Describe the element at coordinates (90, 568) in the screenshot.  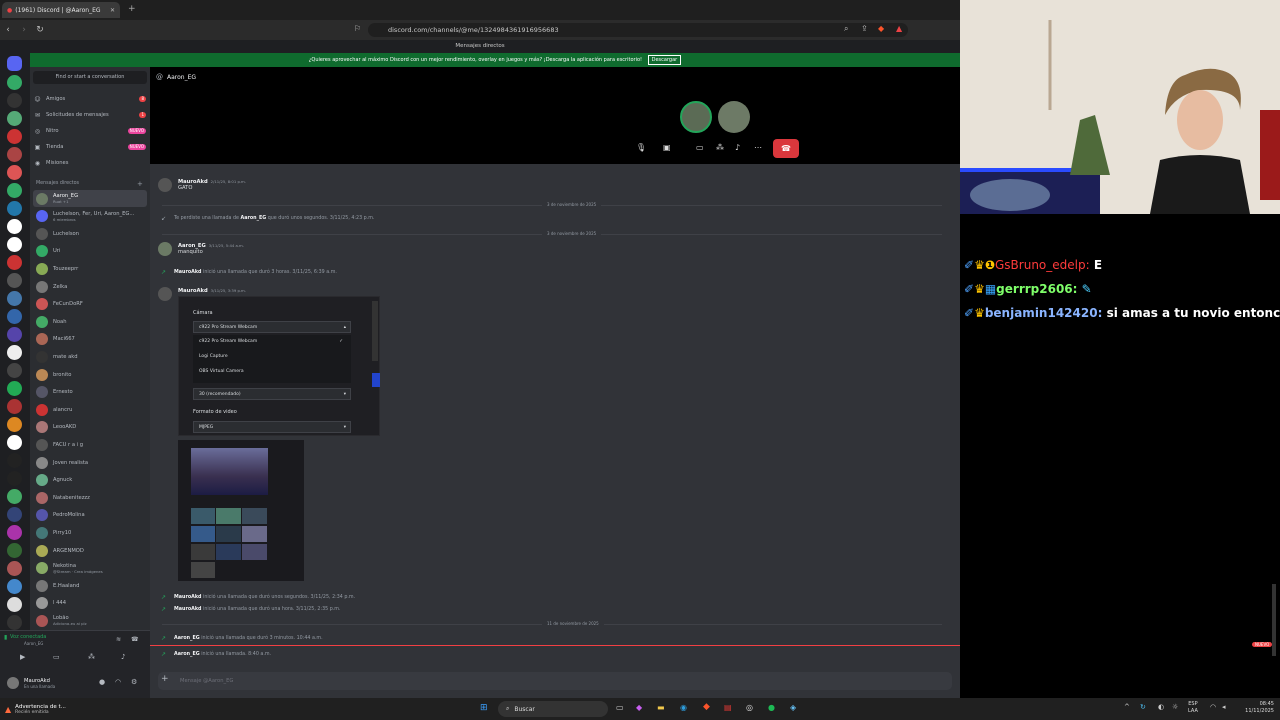
I see `dm-item: Nekotina @Stream · Crea imágenes` at that location.